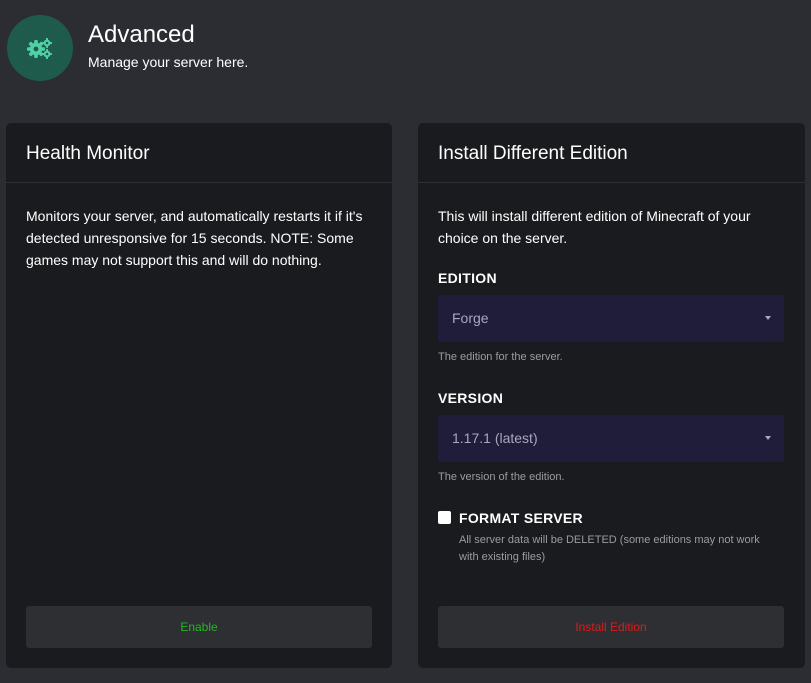  Describe the element at coordinates (611, 318) in the screenshot. I see `edition-select: Forge` at that location.